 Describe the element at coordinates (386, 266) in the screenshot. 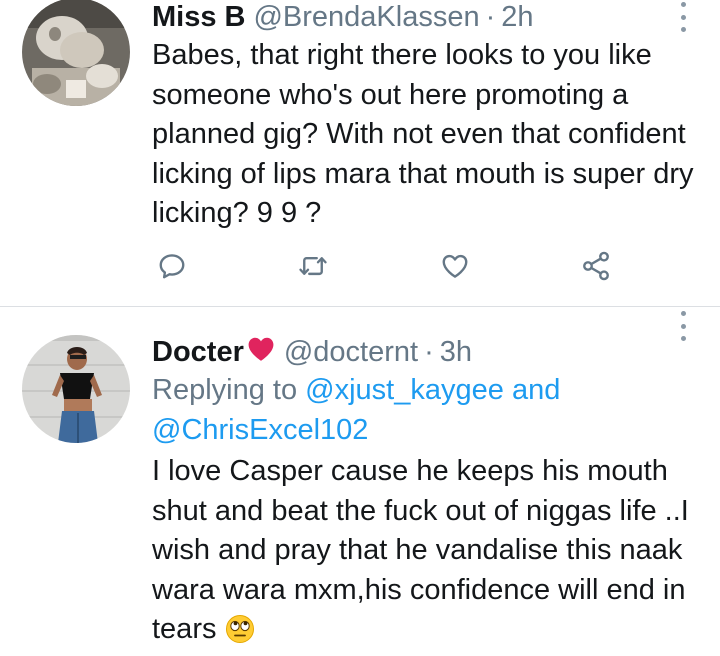

I see `tweet-actions` at that location.